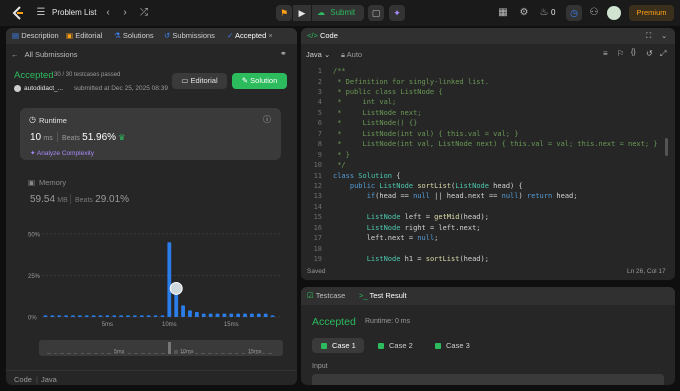 The height and width of the screenshot is (391, 680). What do you see at coordinates (363, 295) in the screenshot?
I see `terminal-icon: >_` at bounding box center [363, 295].